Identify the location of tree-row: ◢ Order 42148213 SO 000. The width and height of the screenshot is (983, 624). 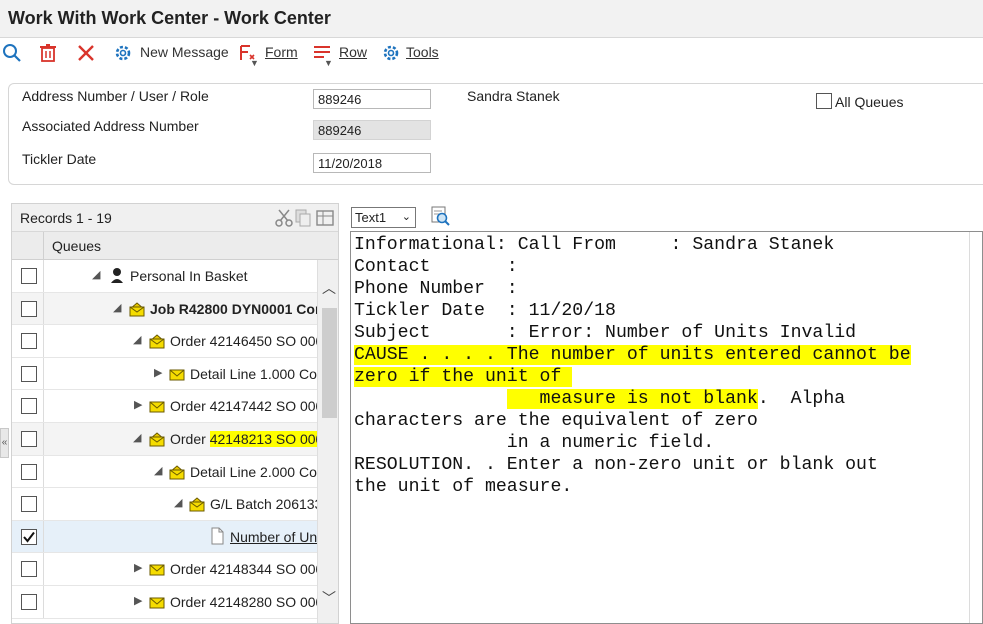
(164, 439).